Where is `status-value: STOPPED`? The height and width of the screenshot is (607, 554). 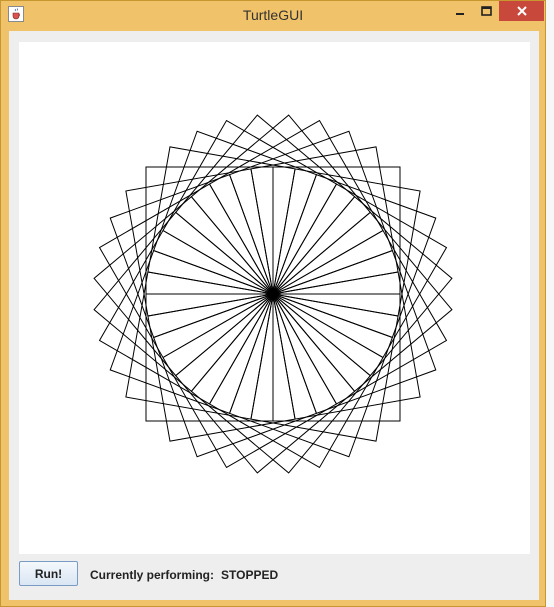
status-value: STOPPED is located at coordinates (250, 575).